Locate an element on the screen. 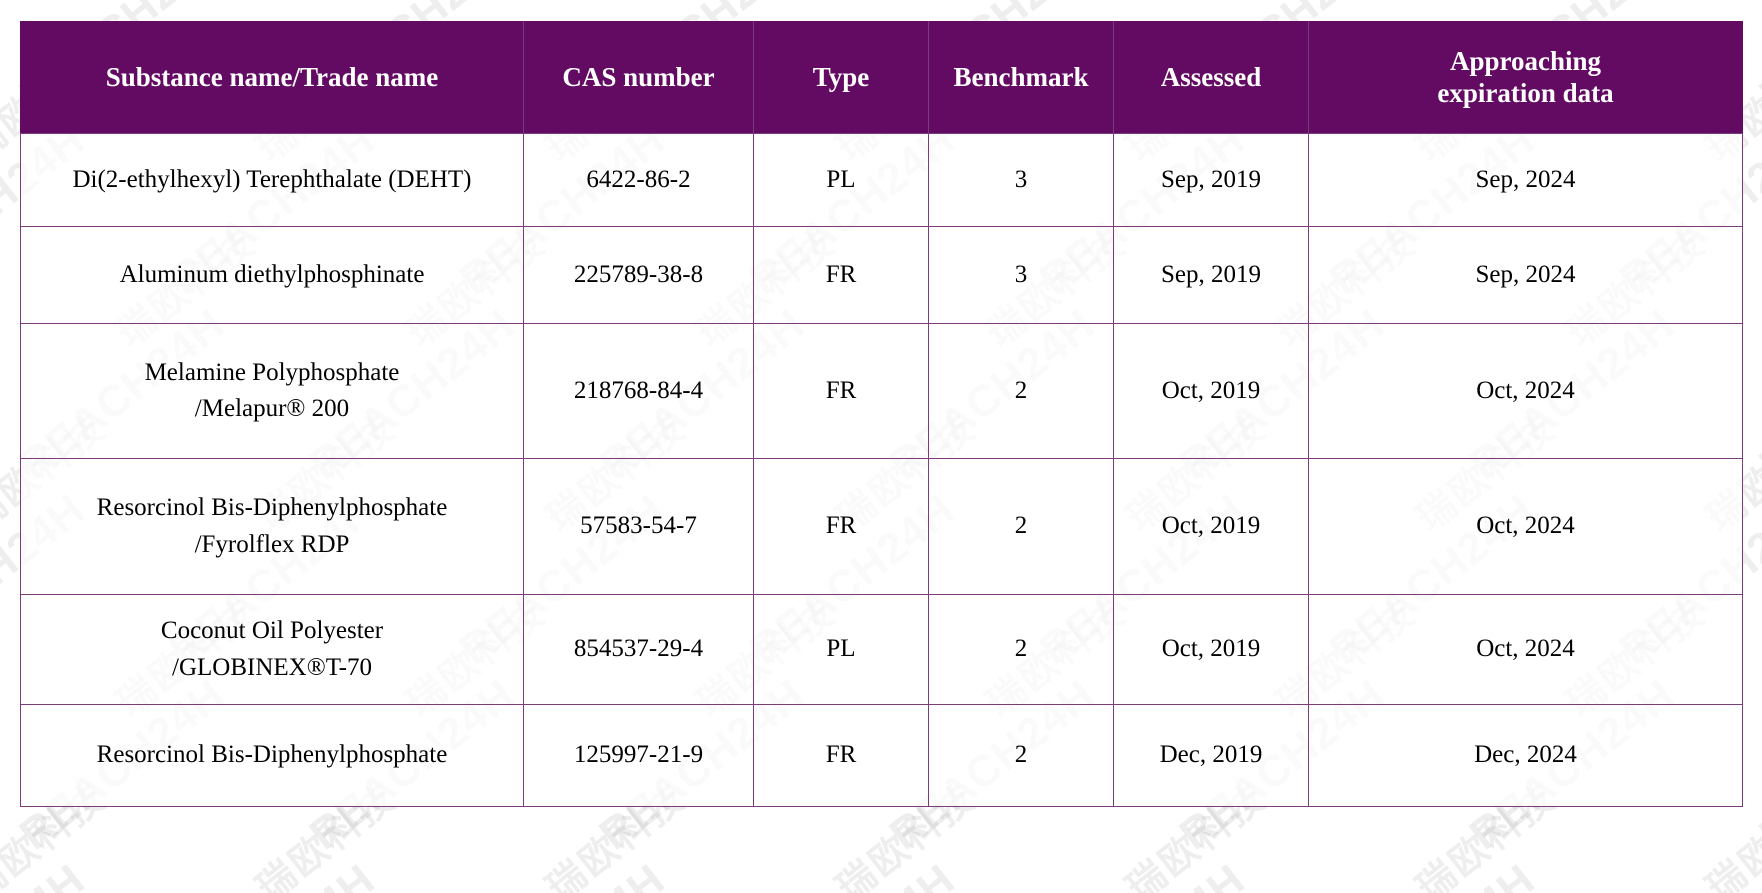  cell-assessed-date: Dec, 2019 is located at coordinates (1211, 755).